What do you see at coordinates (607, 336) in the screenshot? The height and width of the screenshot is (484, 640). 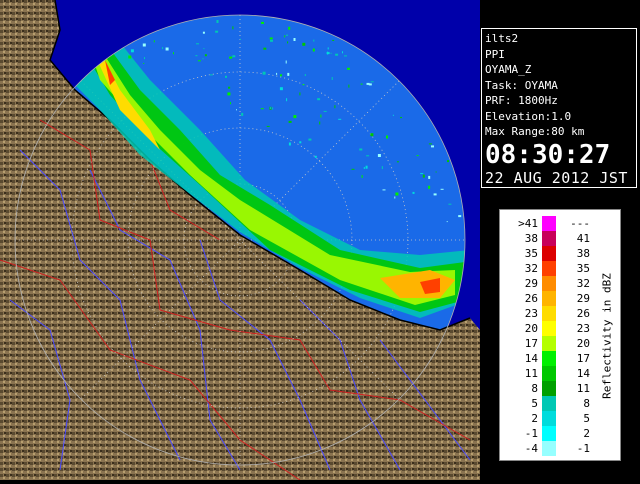 I see `legend-unit: Reflectivity in dBZ` at bounding box center [607, 336].